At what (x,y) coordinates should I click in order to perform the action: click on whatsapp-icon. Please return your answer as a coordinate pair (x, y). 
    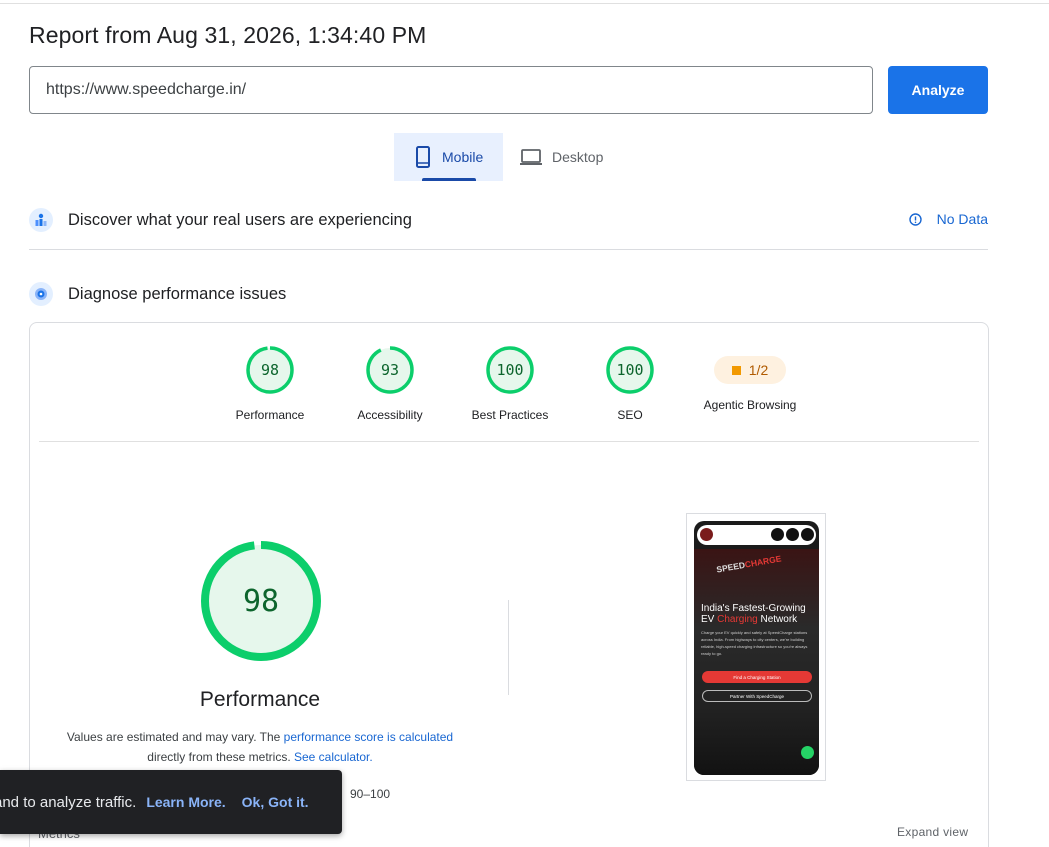
    Looking at the image, I should click on (807, 752).